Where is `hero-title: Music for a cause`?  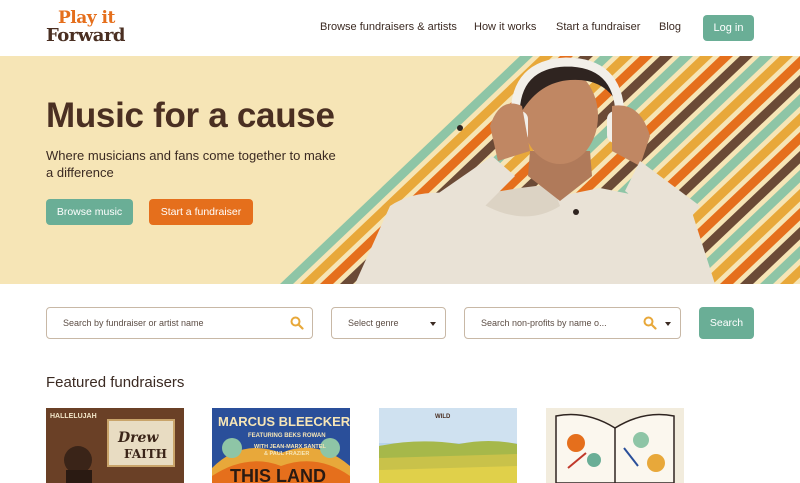
hero-title: Music for a cause is located at coordinates (190, 115).